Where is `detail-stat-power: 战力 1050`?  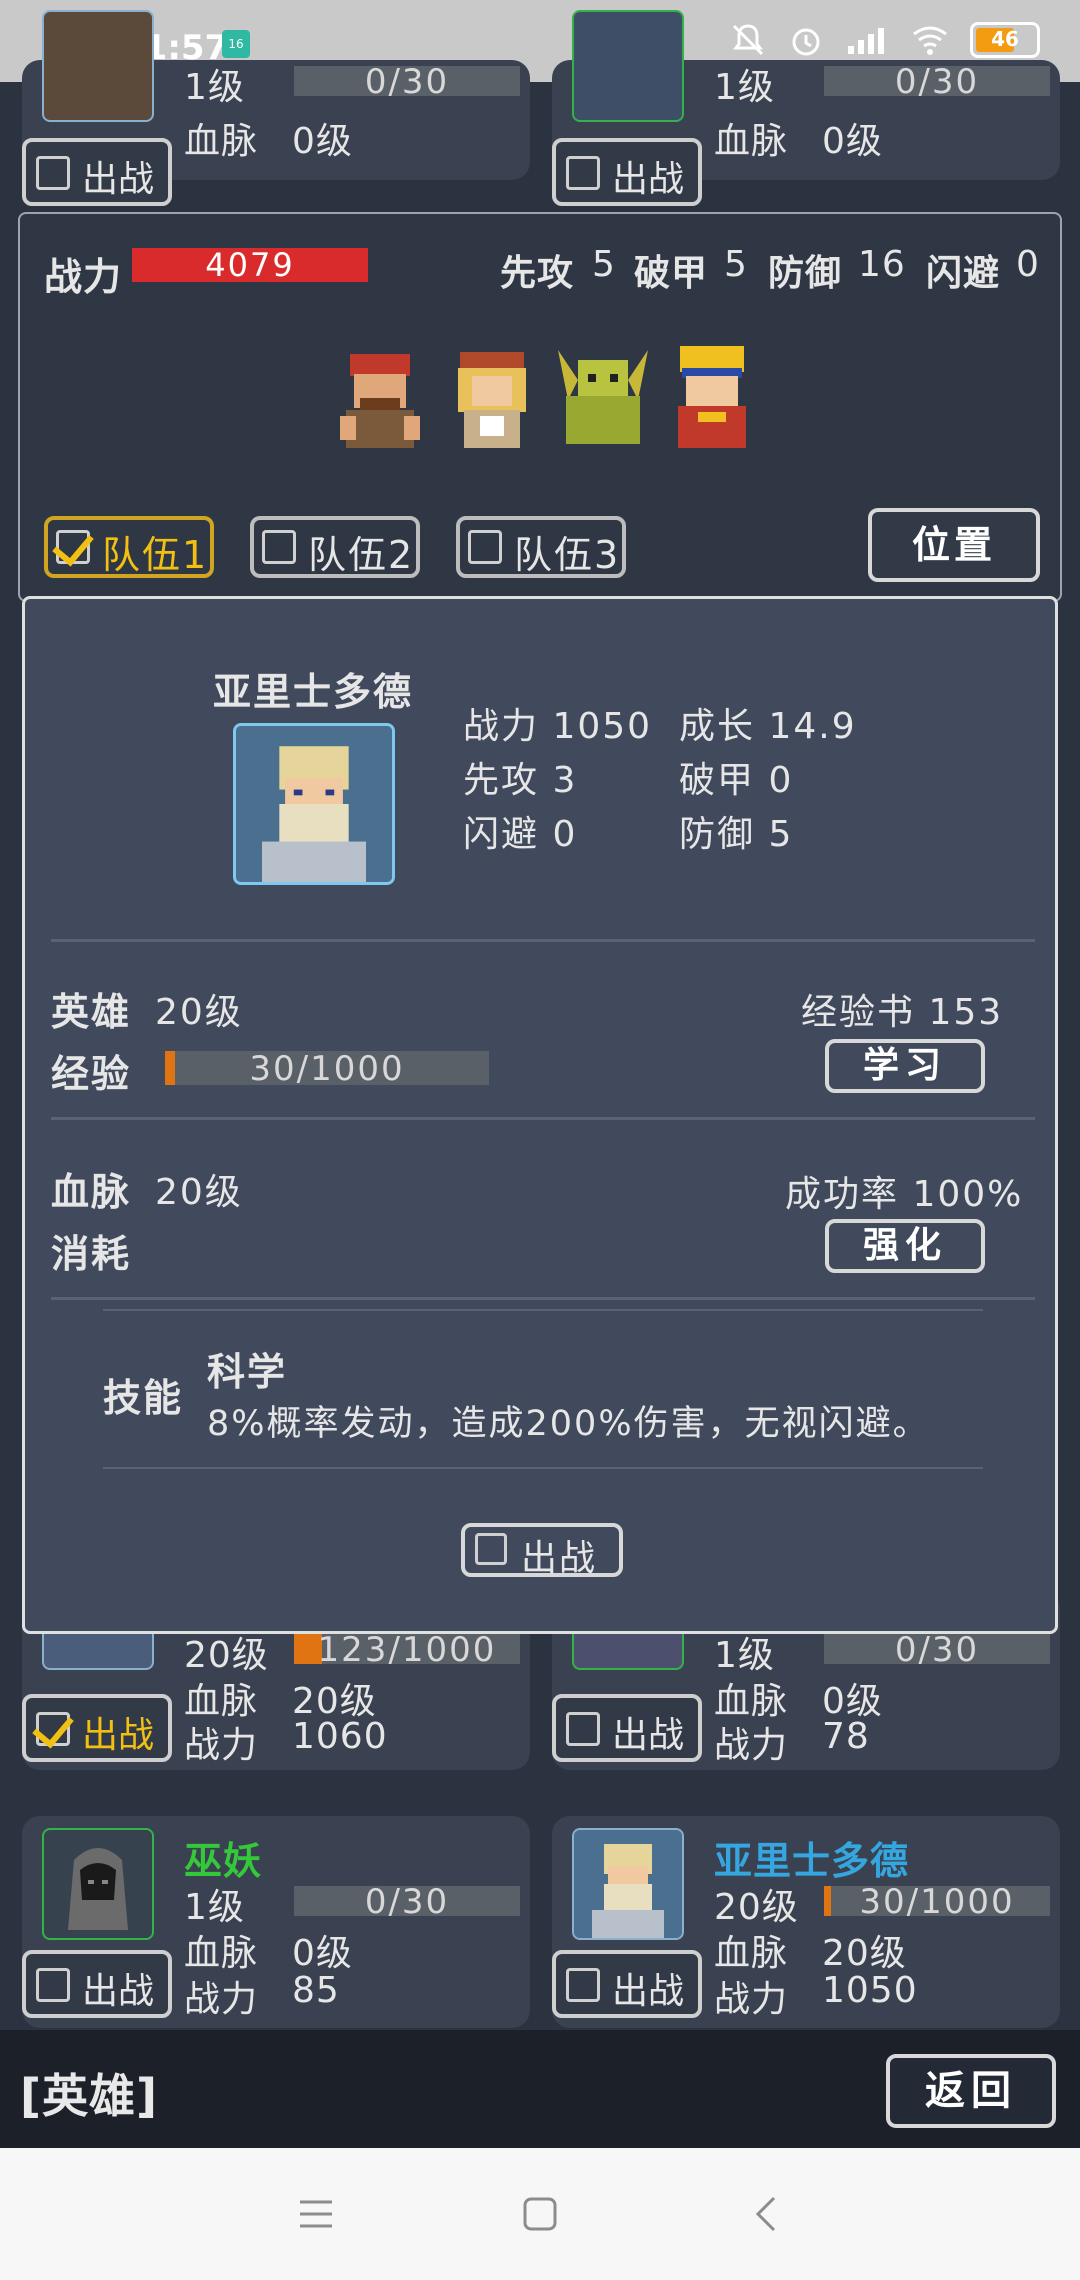
detail-stat-power: 战力 1050 is located at coordinates (558, 726).